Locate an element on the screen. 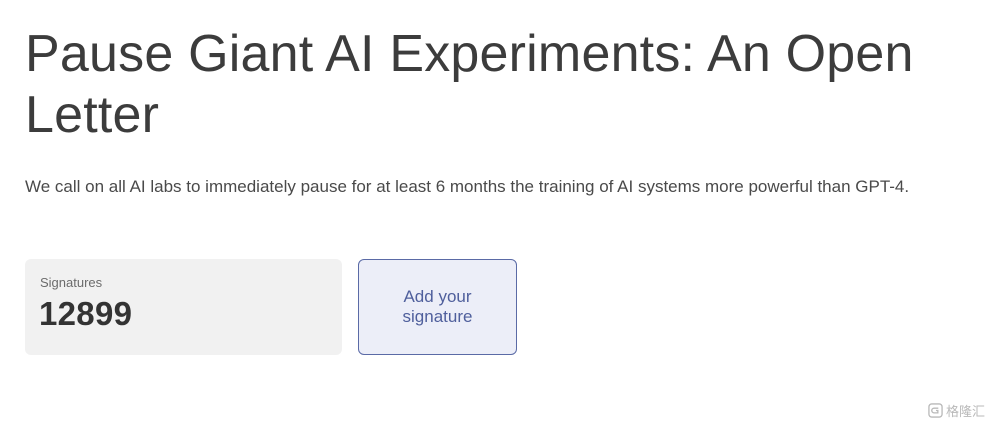 The image size is (1000, 427). add-signature-label: Add your signature is located at coordinates (437, 306).